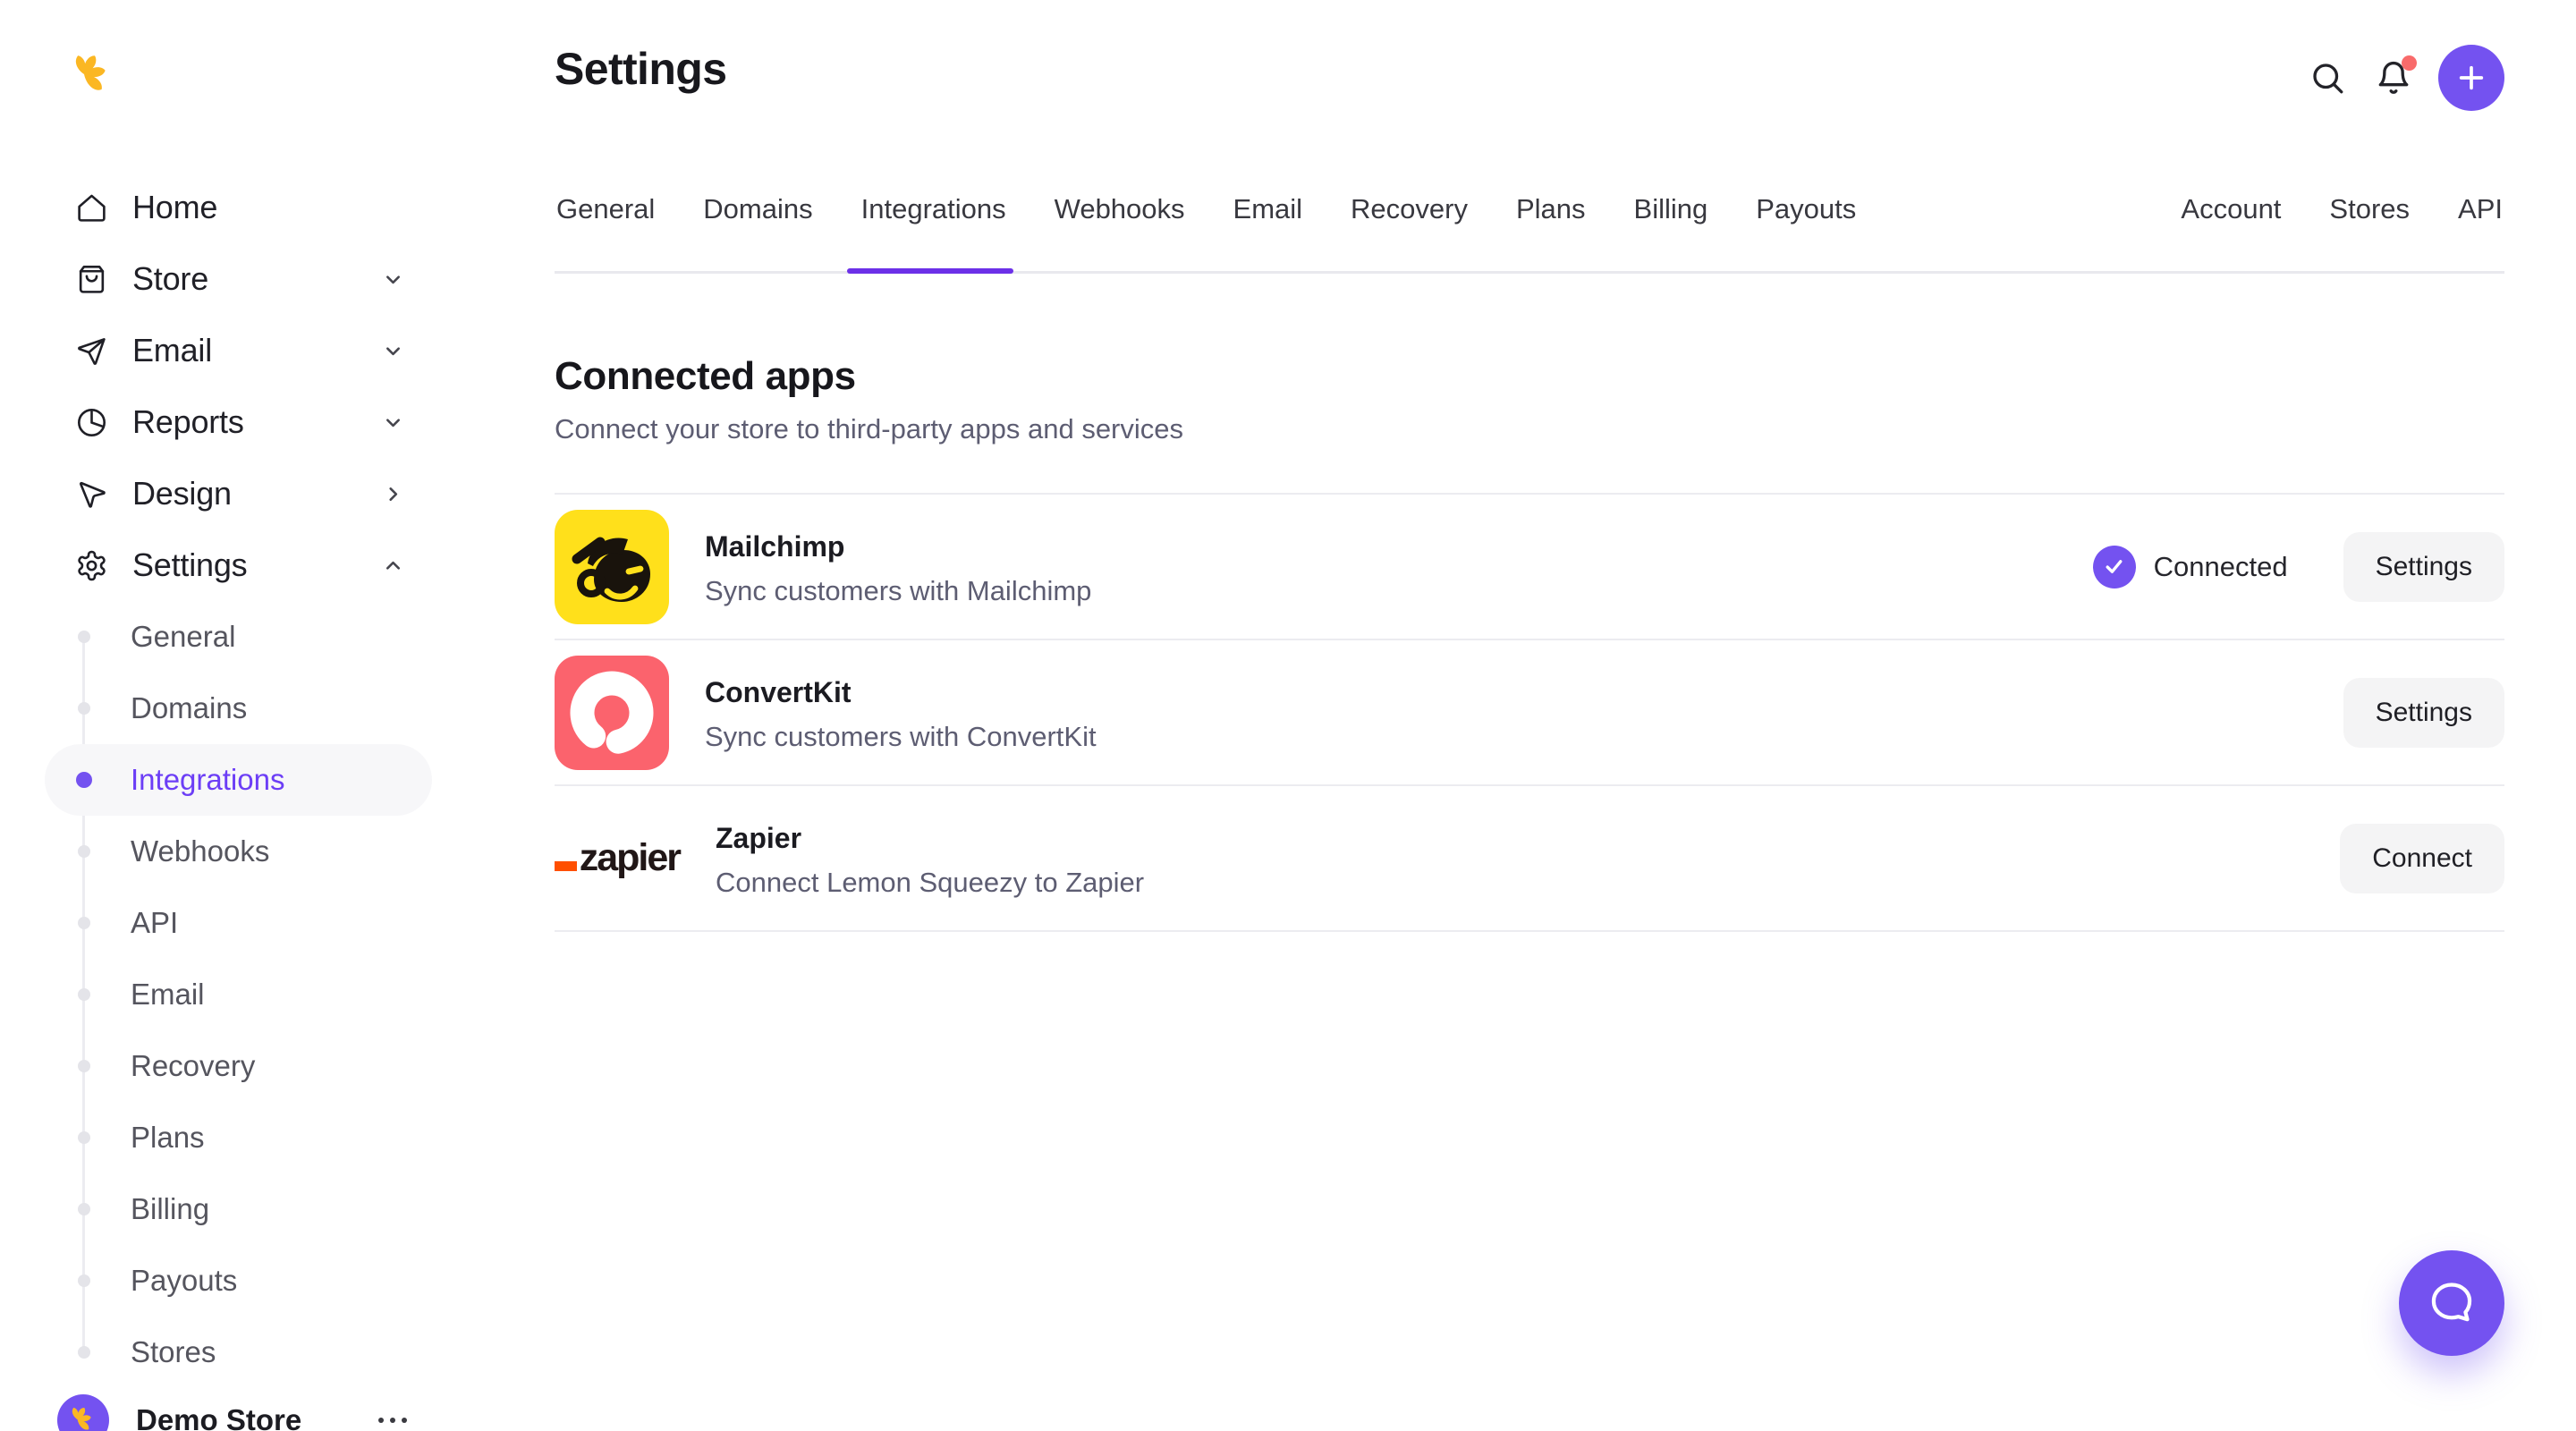  Describe the element at coordinates (1806, 221) in the screenshot. I see `tab-payouts: Payouts` at that location.